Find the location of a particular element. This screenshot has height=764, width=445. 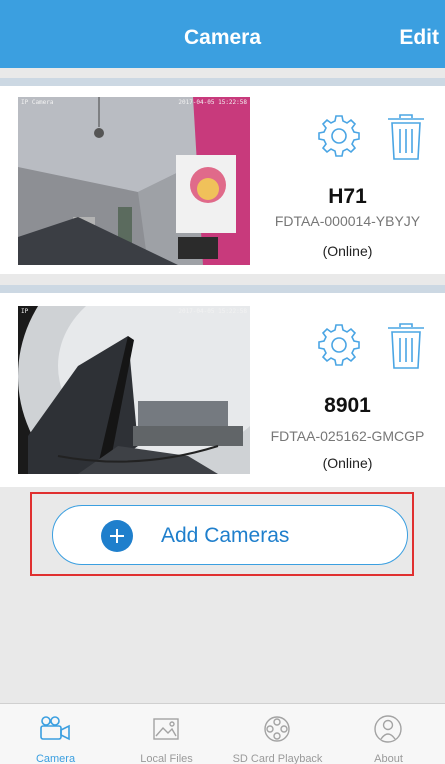

camera-uid: FDTAA-025162-GMCGP is located at coordinates (347, 436).